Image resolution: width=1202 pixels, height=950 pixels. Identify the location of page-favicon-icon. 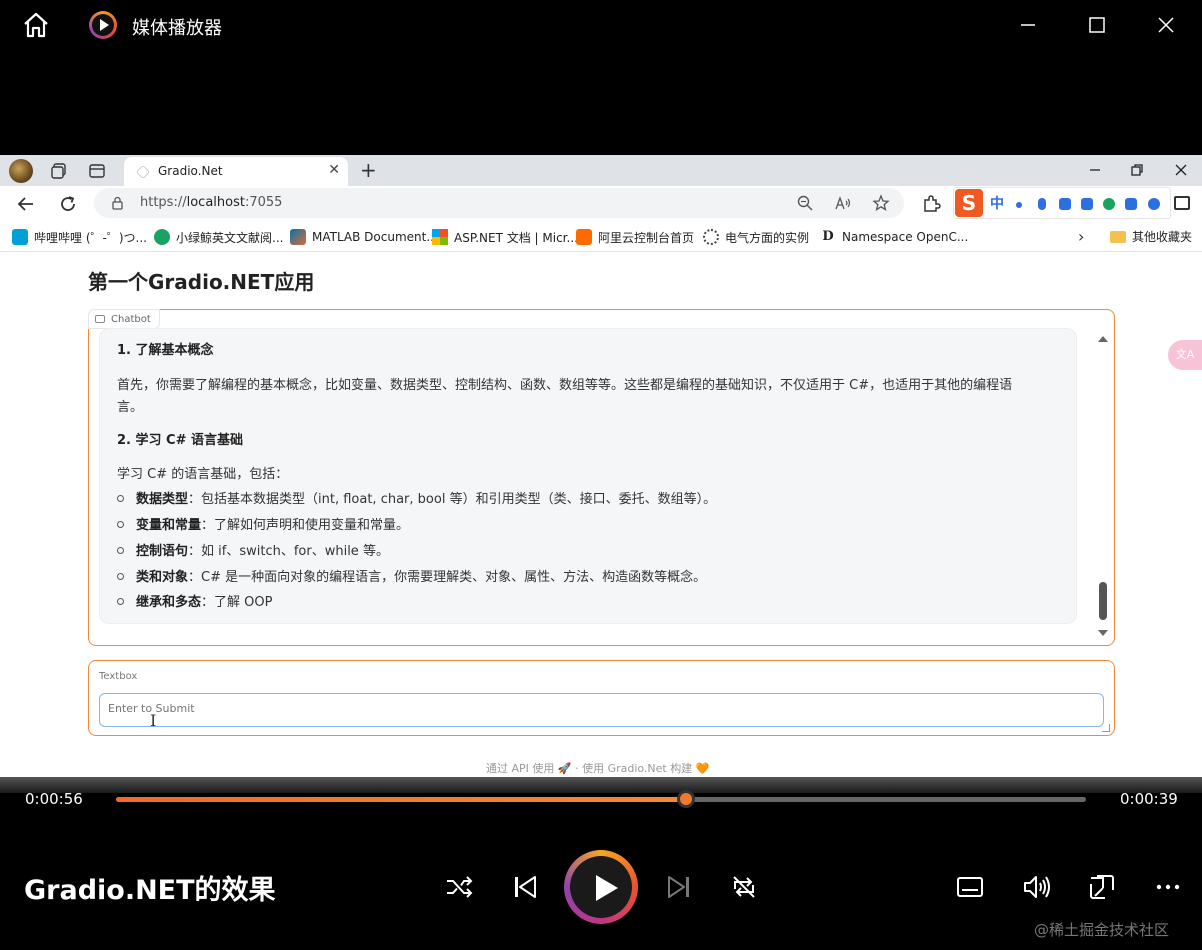
(143, 172).